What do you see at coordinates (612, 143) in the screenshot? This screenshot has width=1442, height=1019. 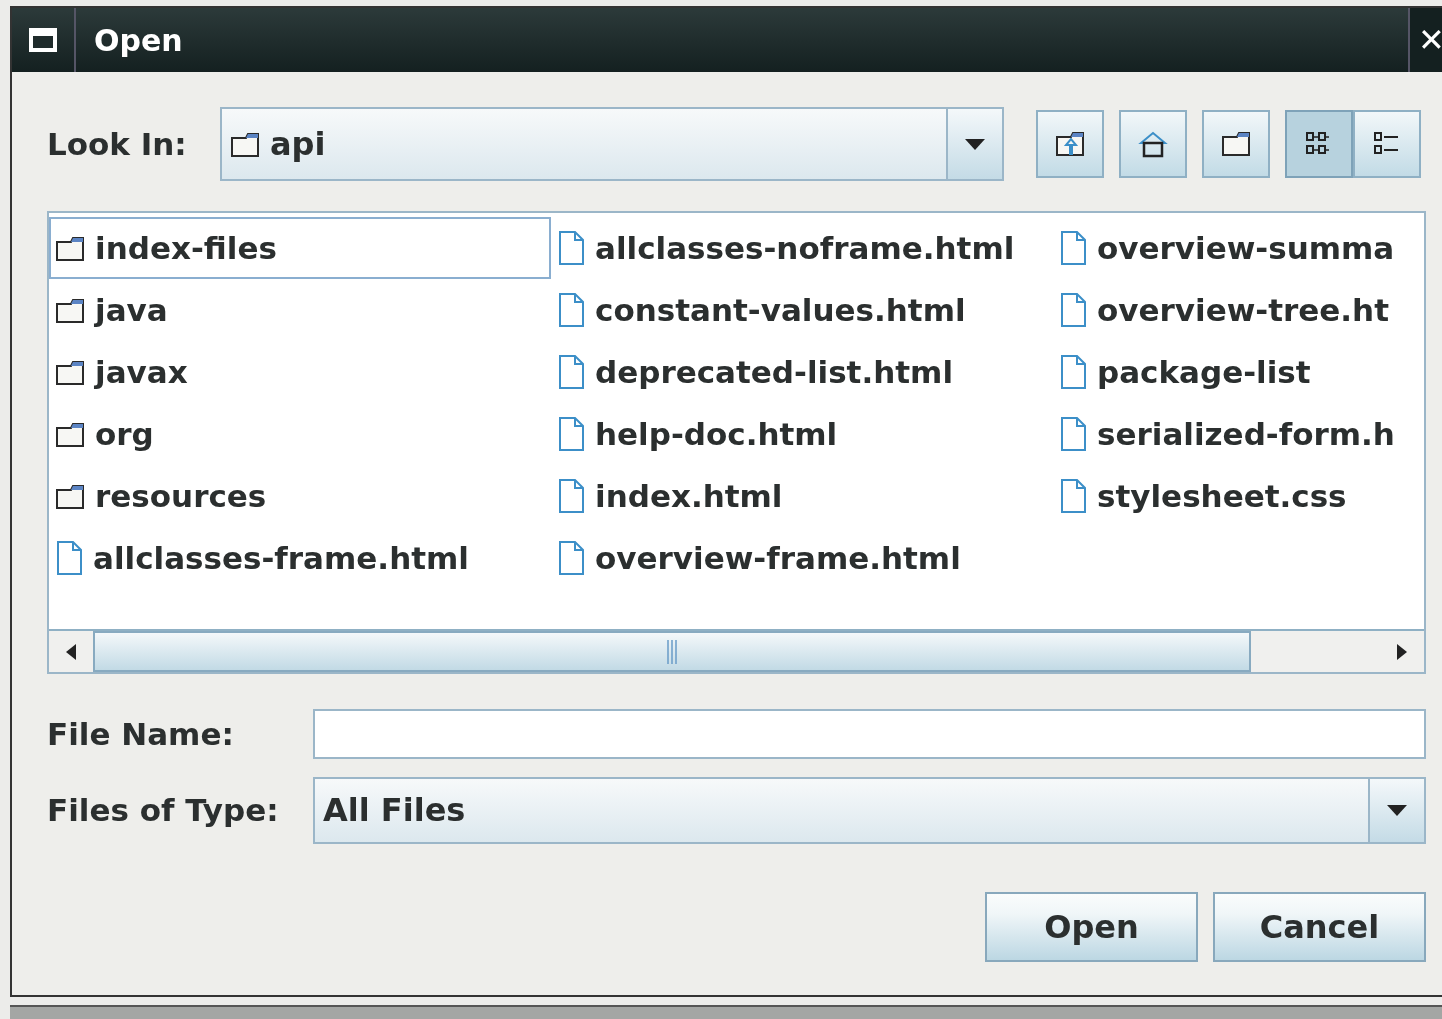 I see `look-in-combo: api` at bounding box center [612, 143].